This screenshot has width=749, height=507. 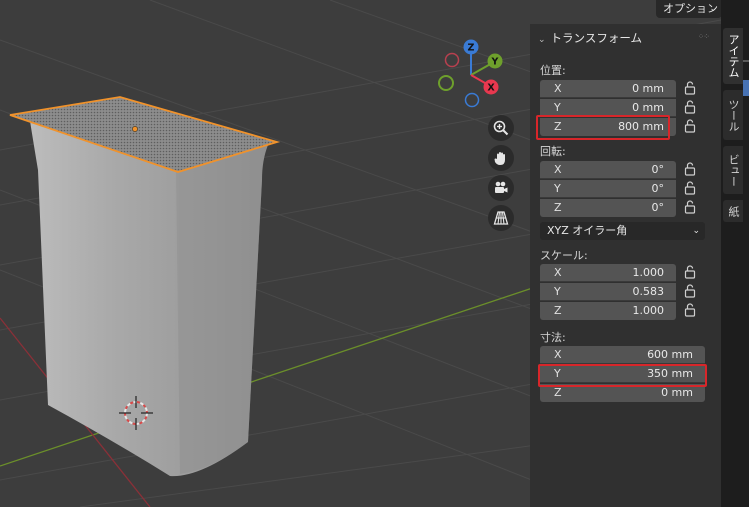 I want to click on tab-tool: ツール, so click(x=733, y=115).